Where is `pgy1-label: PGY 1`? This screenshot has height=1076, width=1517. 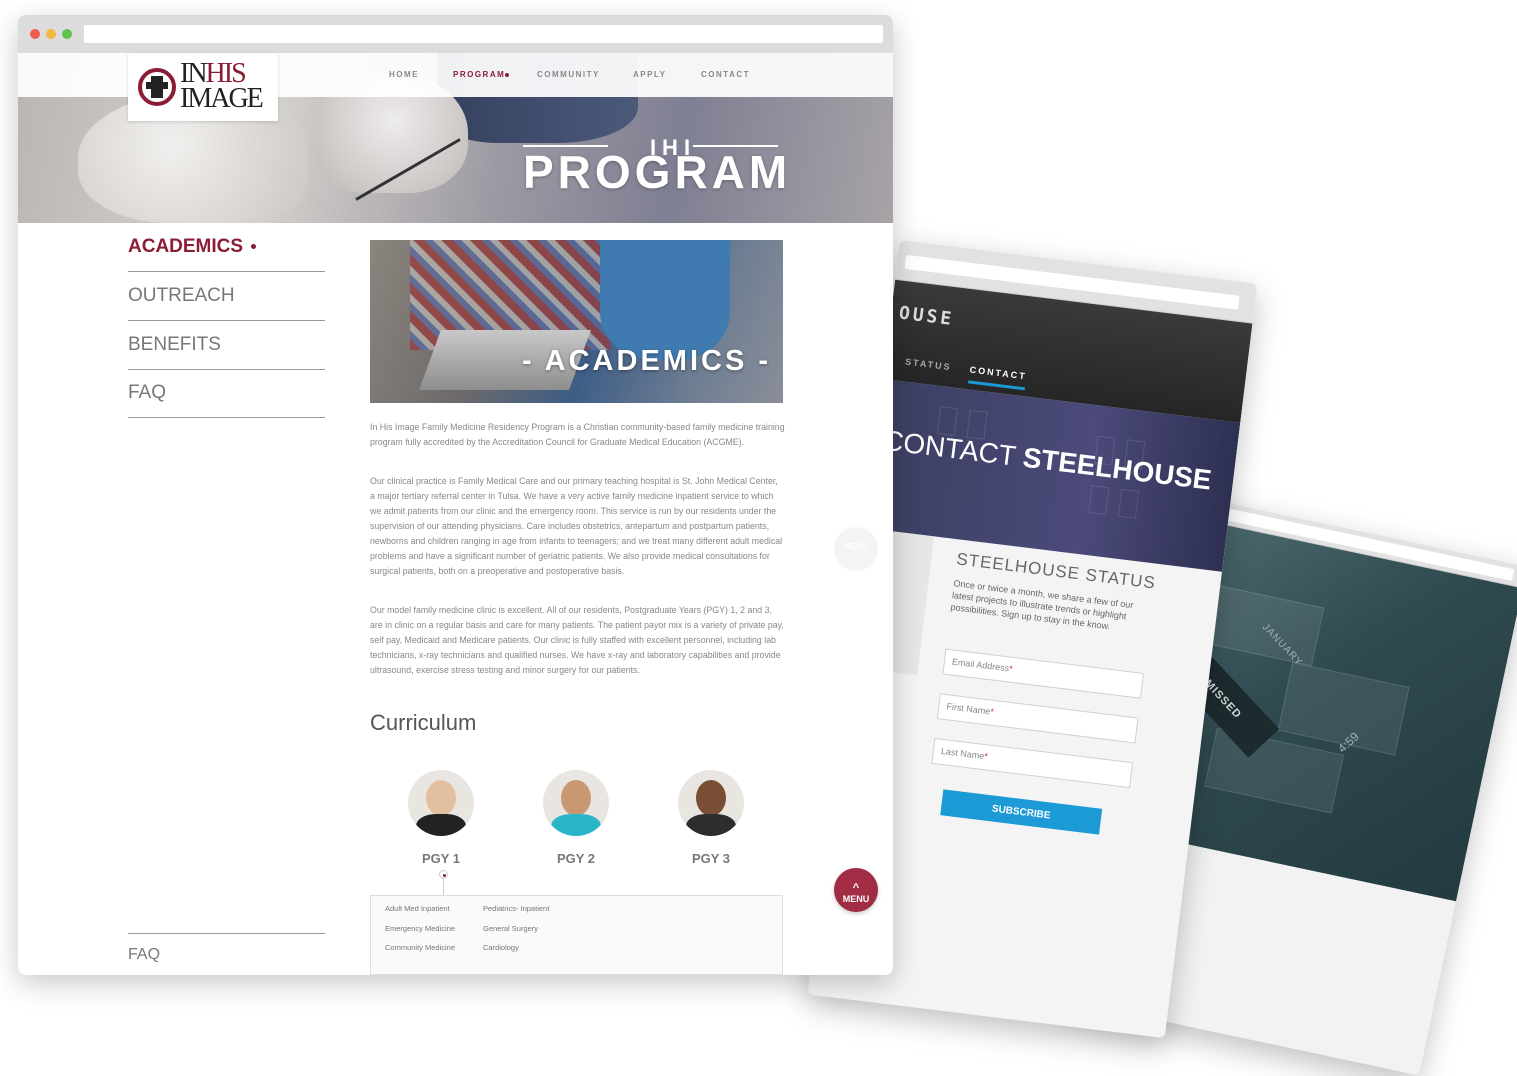
pgy1-label: PGY 1 is located at coordinates (441, 858).